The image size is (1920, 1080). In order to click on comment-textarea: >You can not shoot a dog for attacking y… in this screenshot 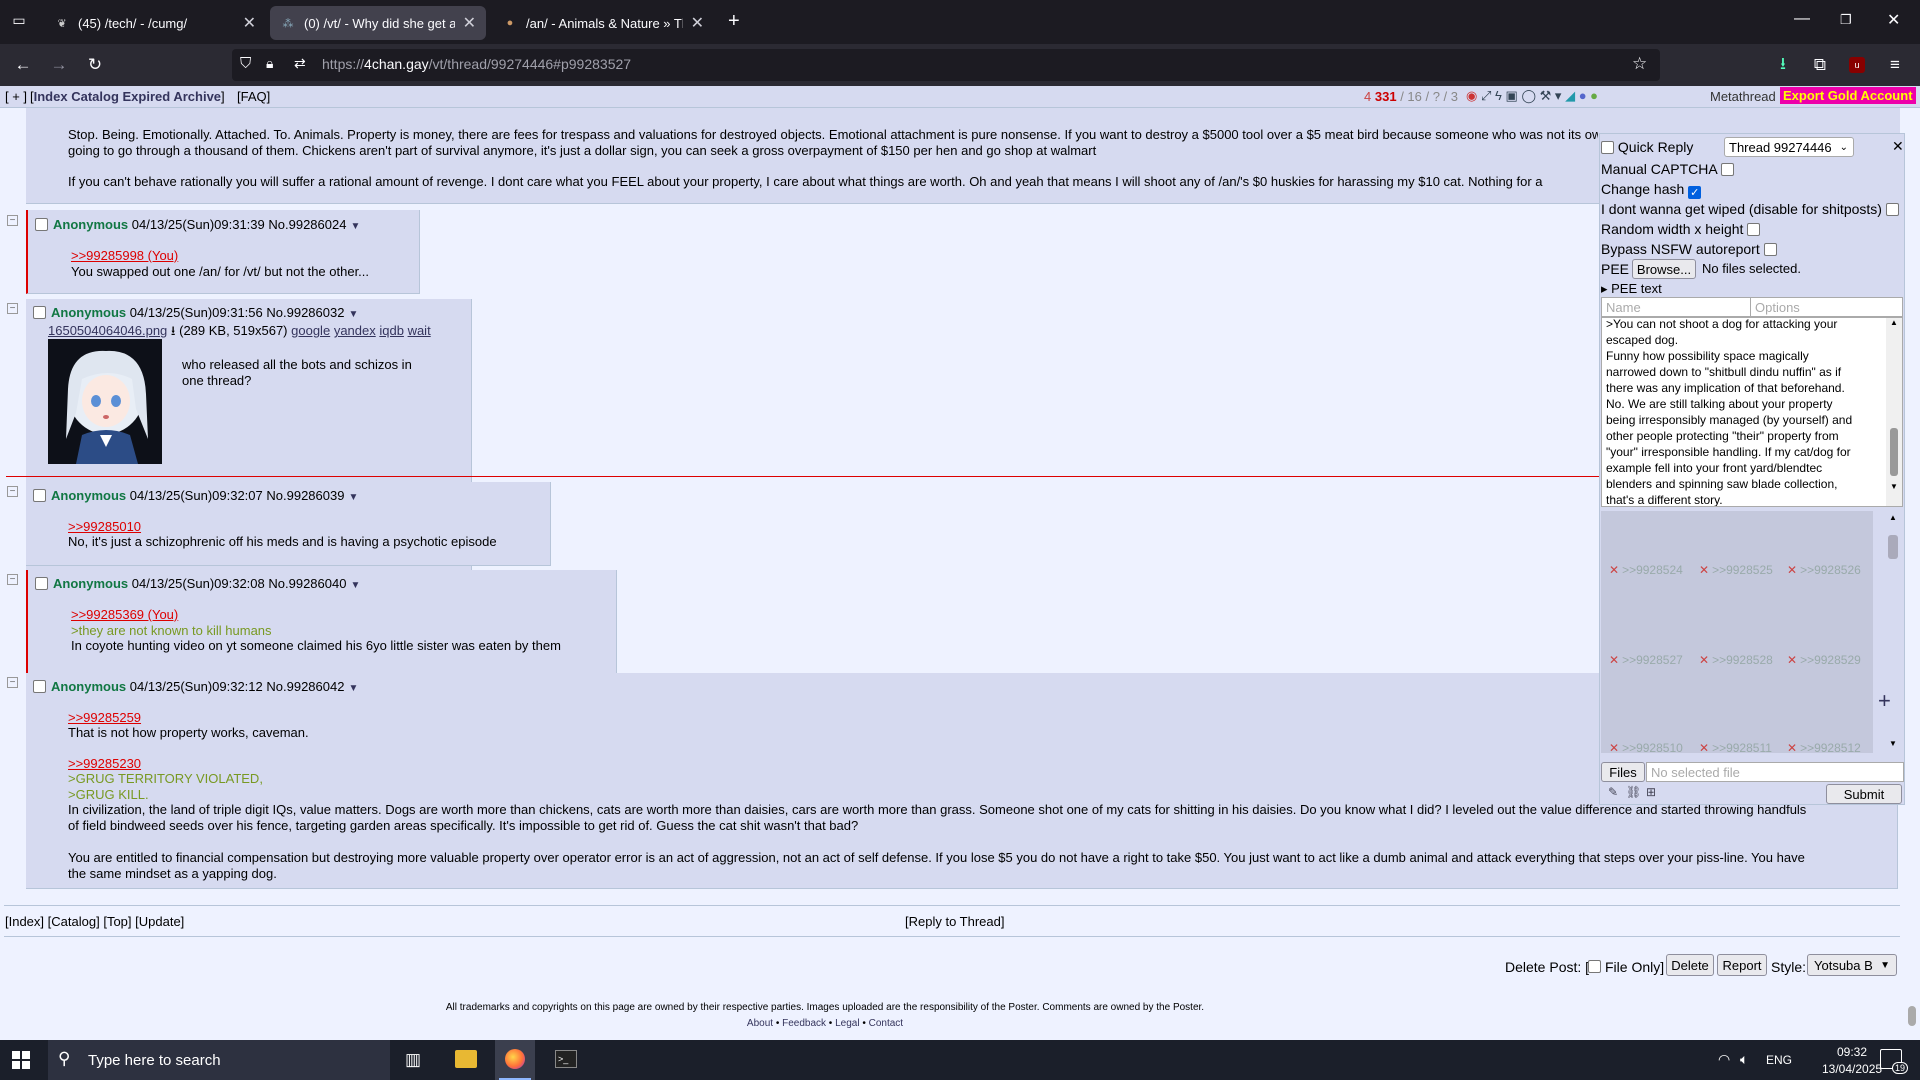, I will do `click(1752, 412)`.